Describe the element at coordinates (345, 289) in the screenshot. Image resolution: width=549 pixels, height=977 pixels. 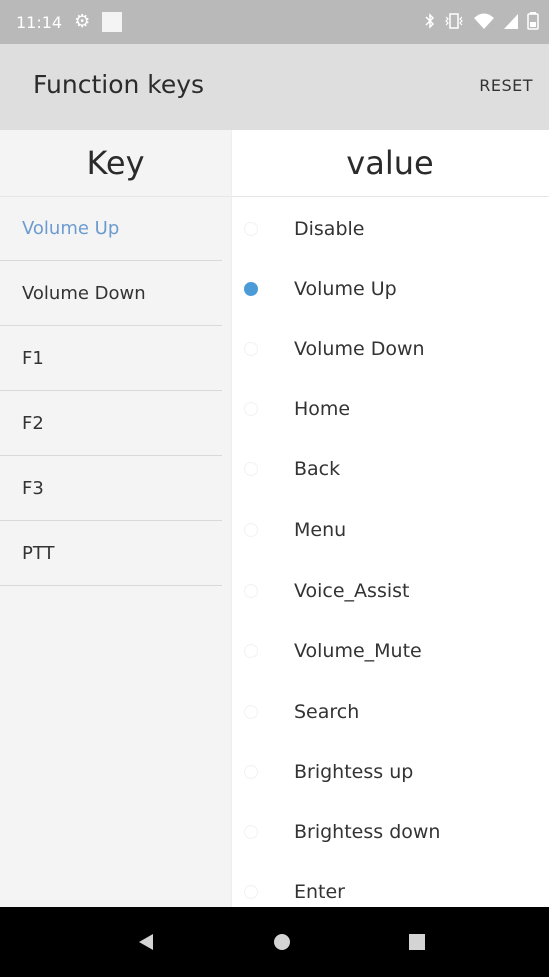
I see `value-label: Volume Up` at that location.